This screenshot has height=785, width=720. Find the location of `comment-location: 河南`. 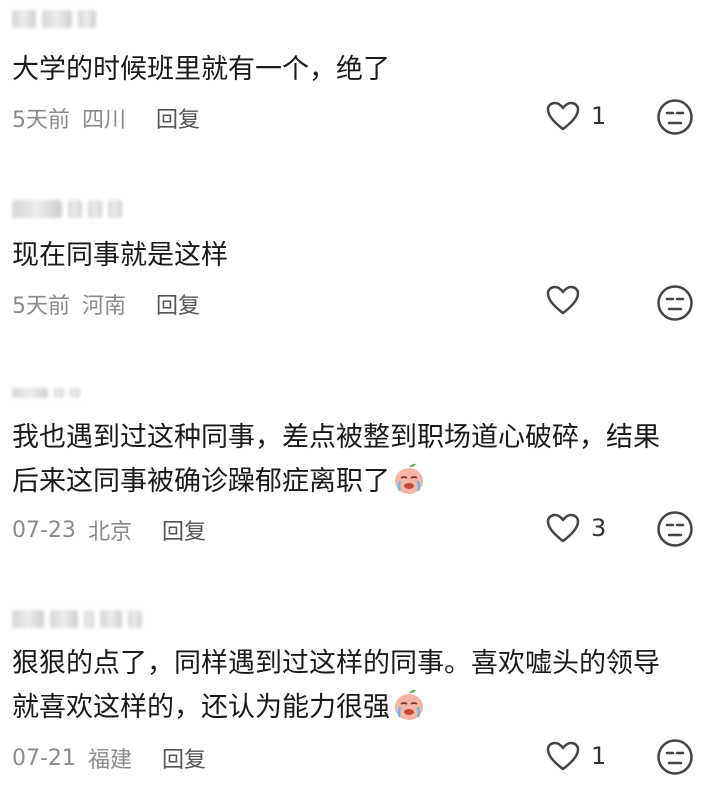

comment-location: 河南 is located at coordinates (104, 306).